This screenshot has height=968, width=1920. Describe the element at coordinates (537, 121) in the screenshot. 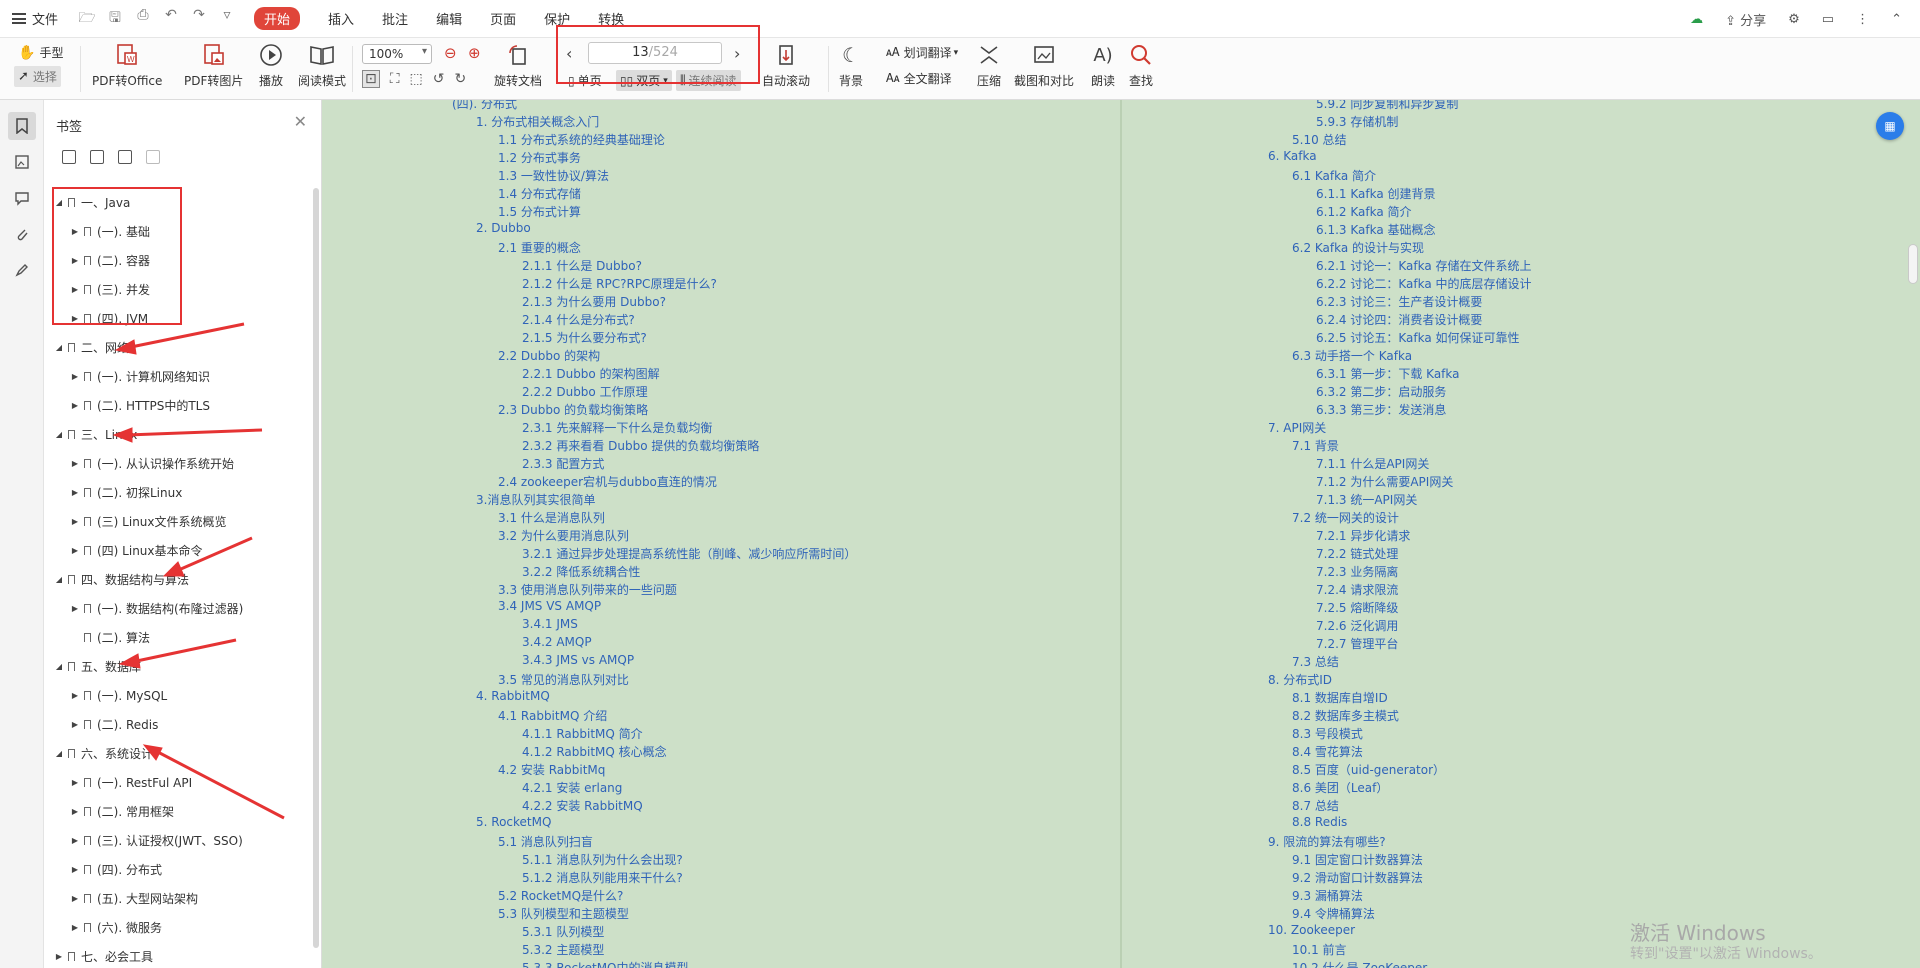

I see `toc-entry: 1. 分布式相关概念入门` at that location.